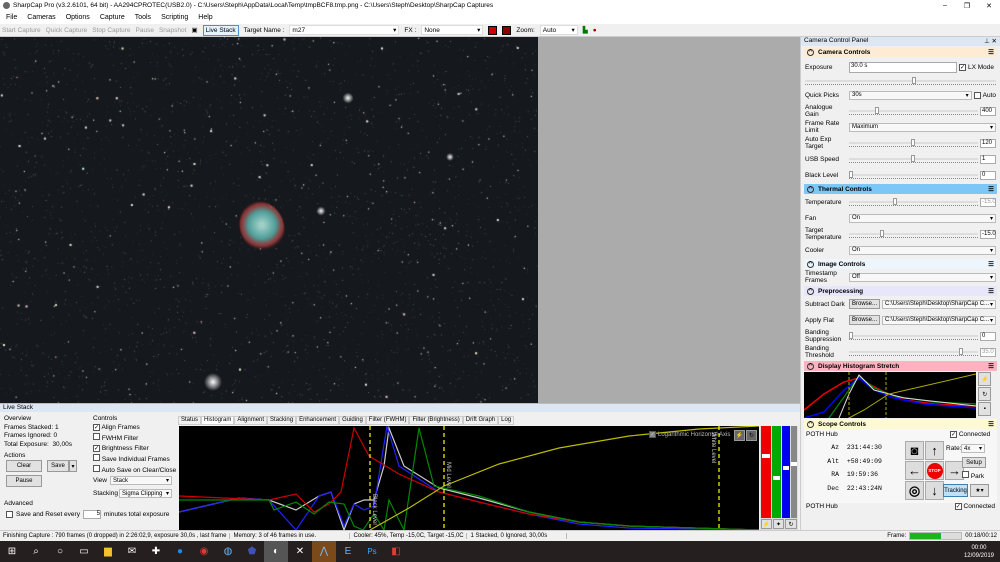  Describe the element at coordinates (913, 336) in the screenshot. I see `banding-suppression-slider` at that location.